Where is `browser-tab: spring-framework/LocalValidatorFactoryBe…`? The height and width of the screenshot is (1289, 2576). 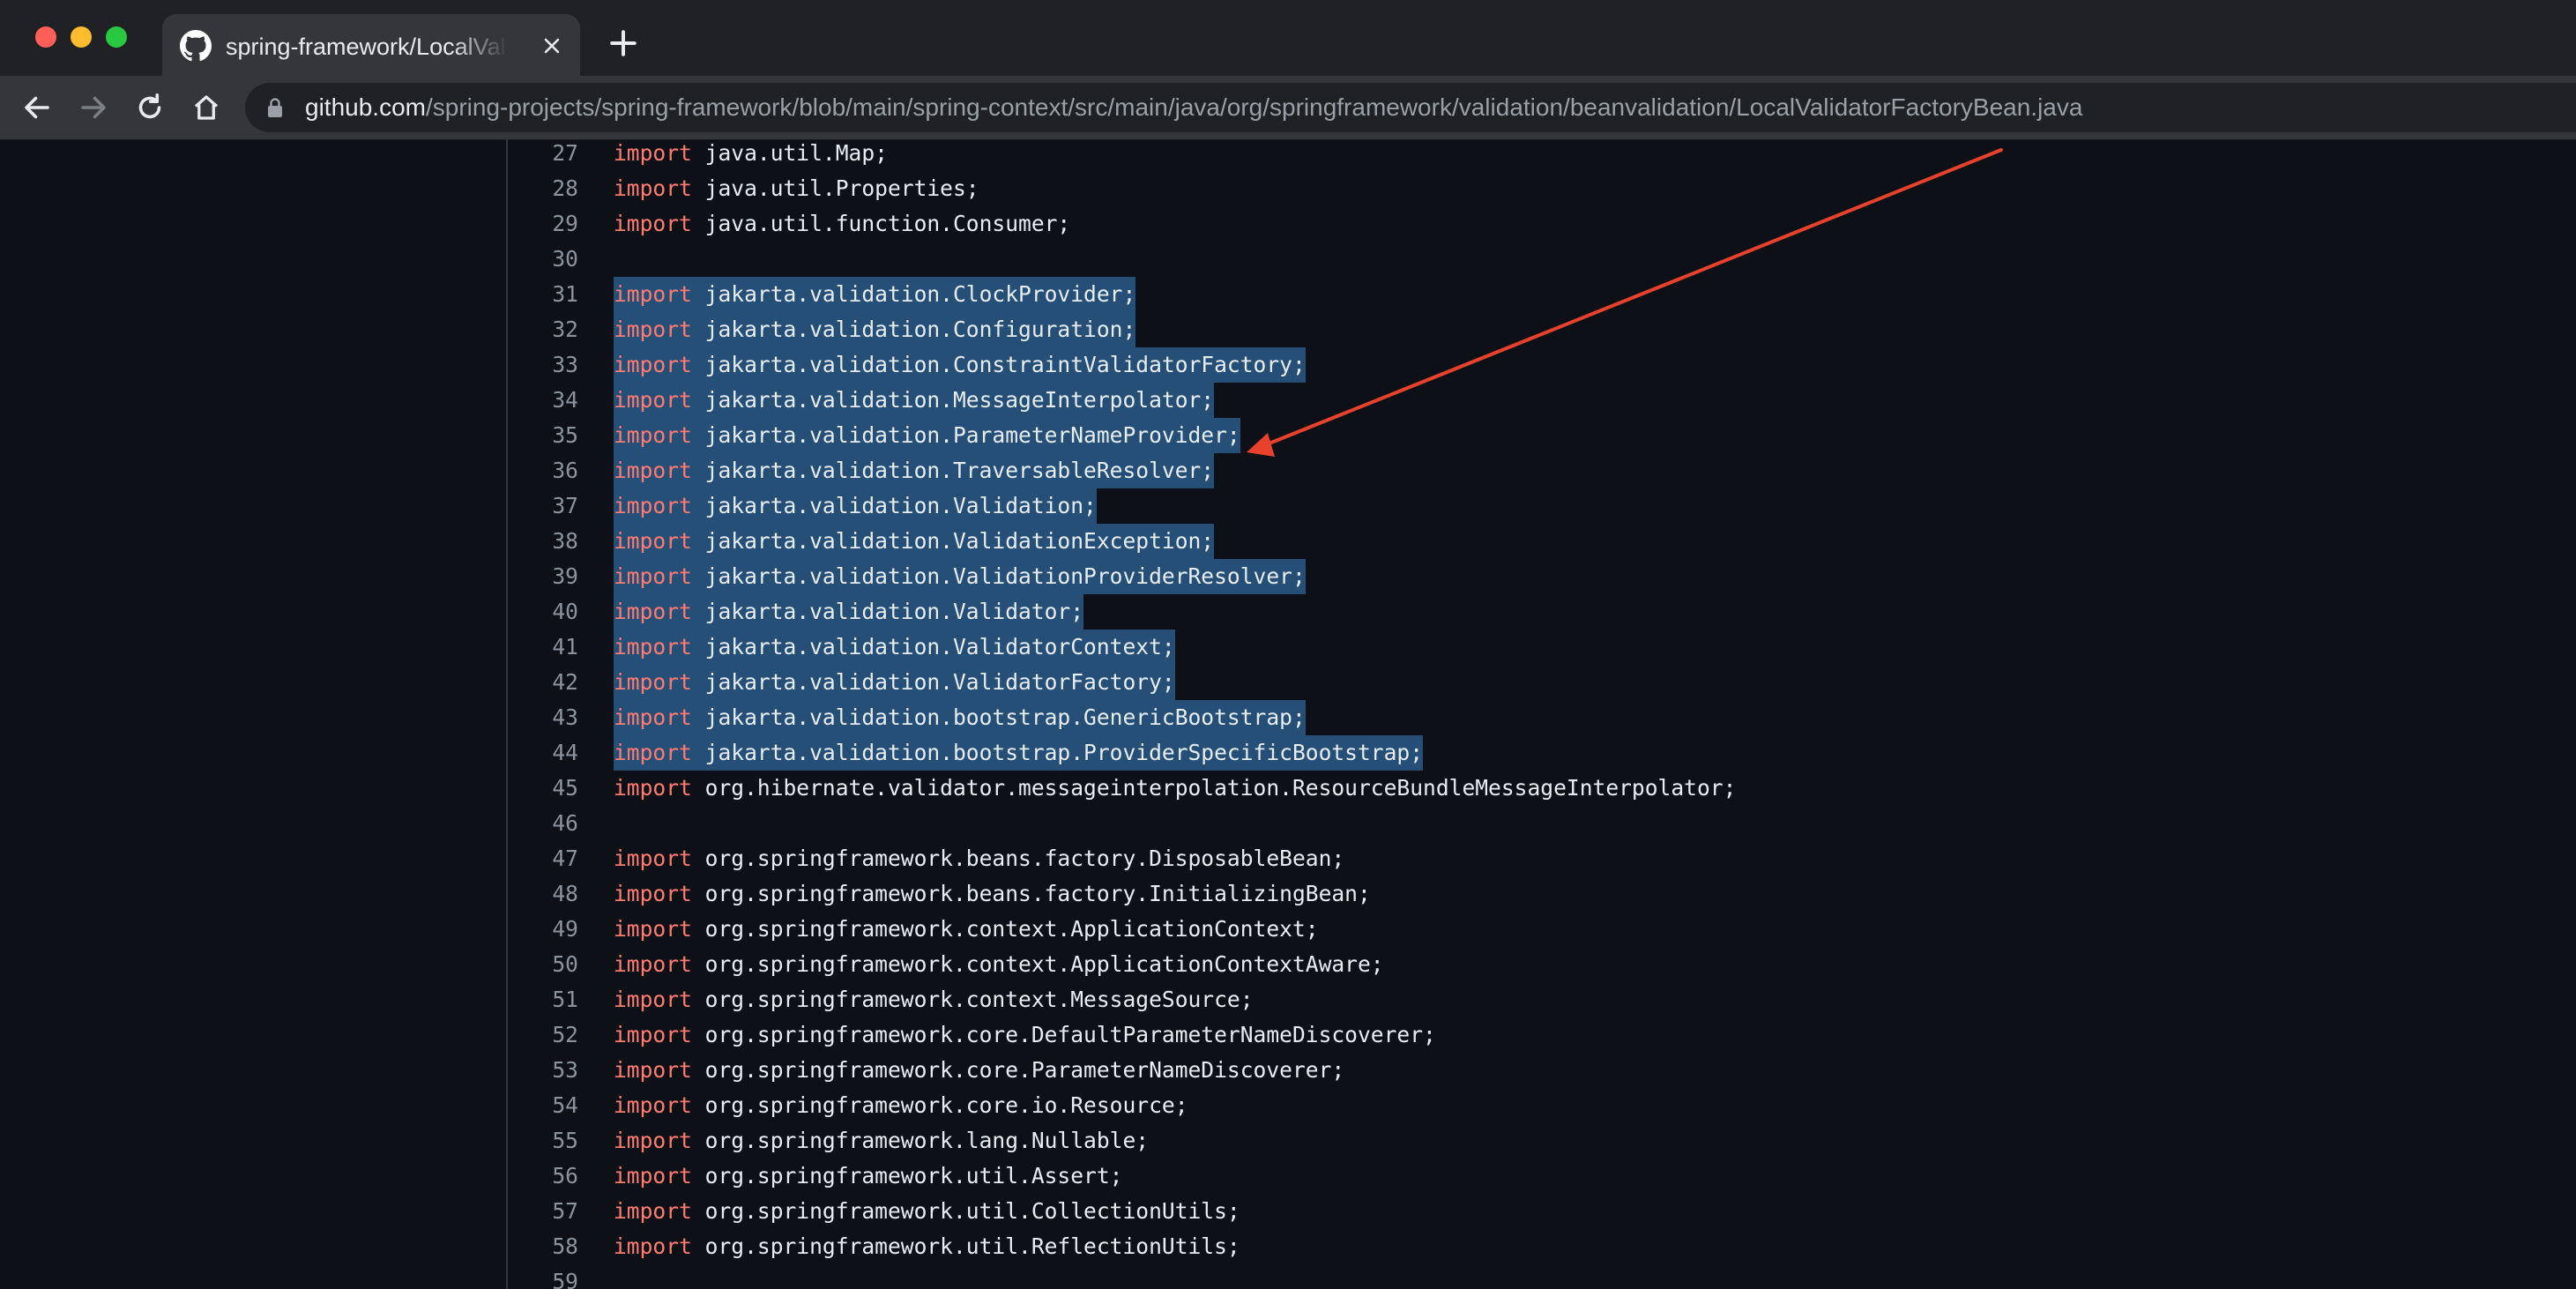 browser-tab: spring-framework/LocalValidatorFactoryBe… is located at coordinates (371, 45).